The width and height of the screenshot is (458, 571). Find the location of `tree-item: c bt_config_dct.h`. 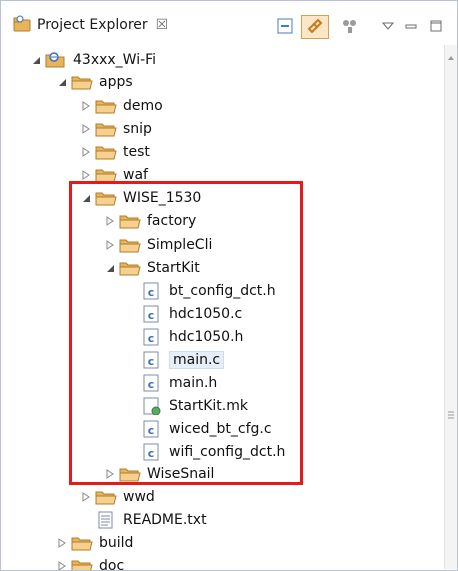

tree-item: c bt_config_dct.h is located at coordinates (208, 291).